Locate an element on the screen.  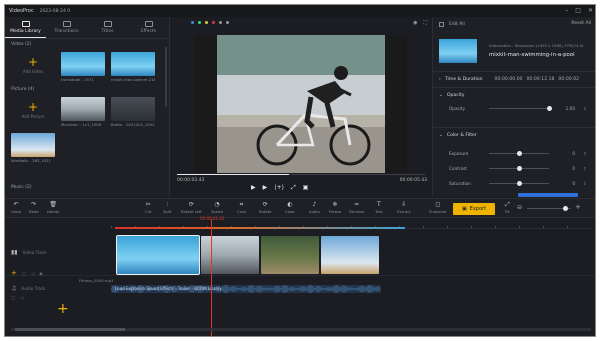
exposure-value: 0 is located at coordinates (567, 153).